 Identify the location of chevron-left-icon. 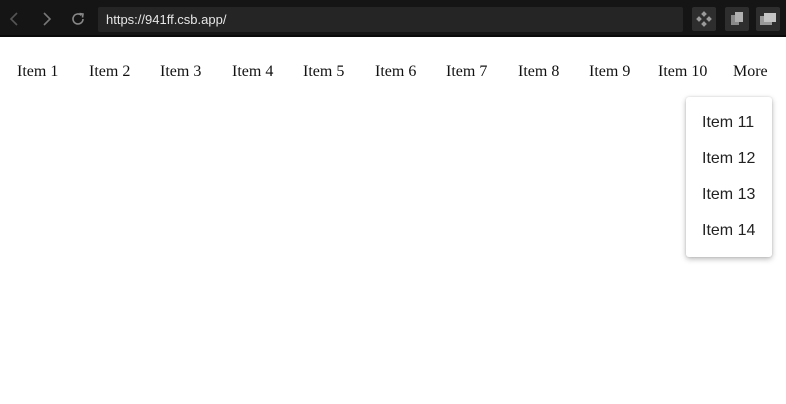
(13, 19).